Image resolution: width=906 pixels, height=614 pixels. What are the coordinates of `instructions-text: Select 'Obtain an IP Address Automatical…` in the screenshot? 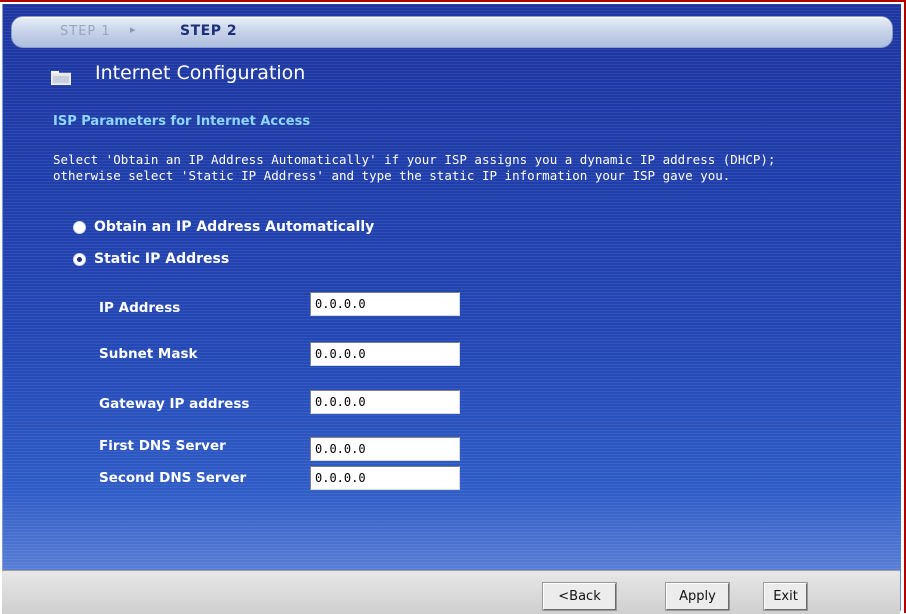 It's located at (478, 168).